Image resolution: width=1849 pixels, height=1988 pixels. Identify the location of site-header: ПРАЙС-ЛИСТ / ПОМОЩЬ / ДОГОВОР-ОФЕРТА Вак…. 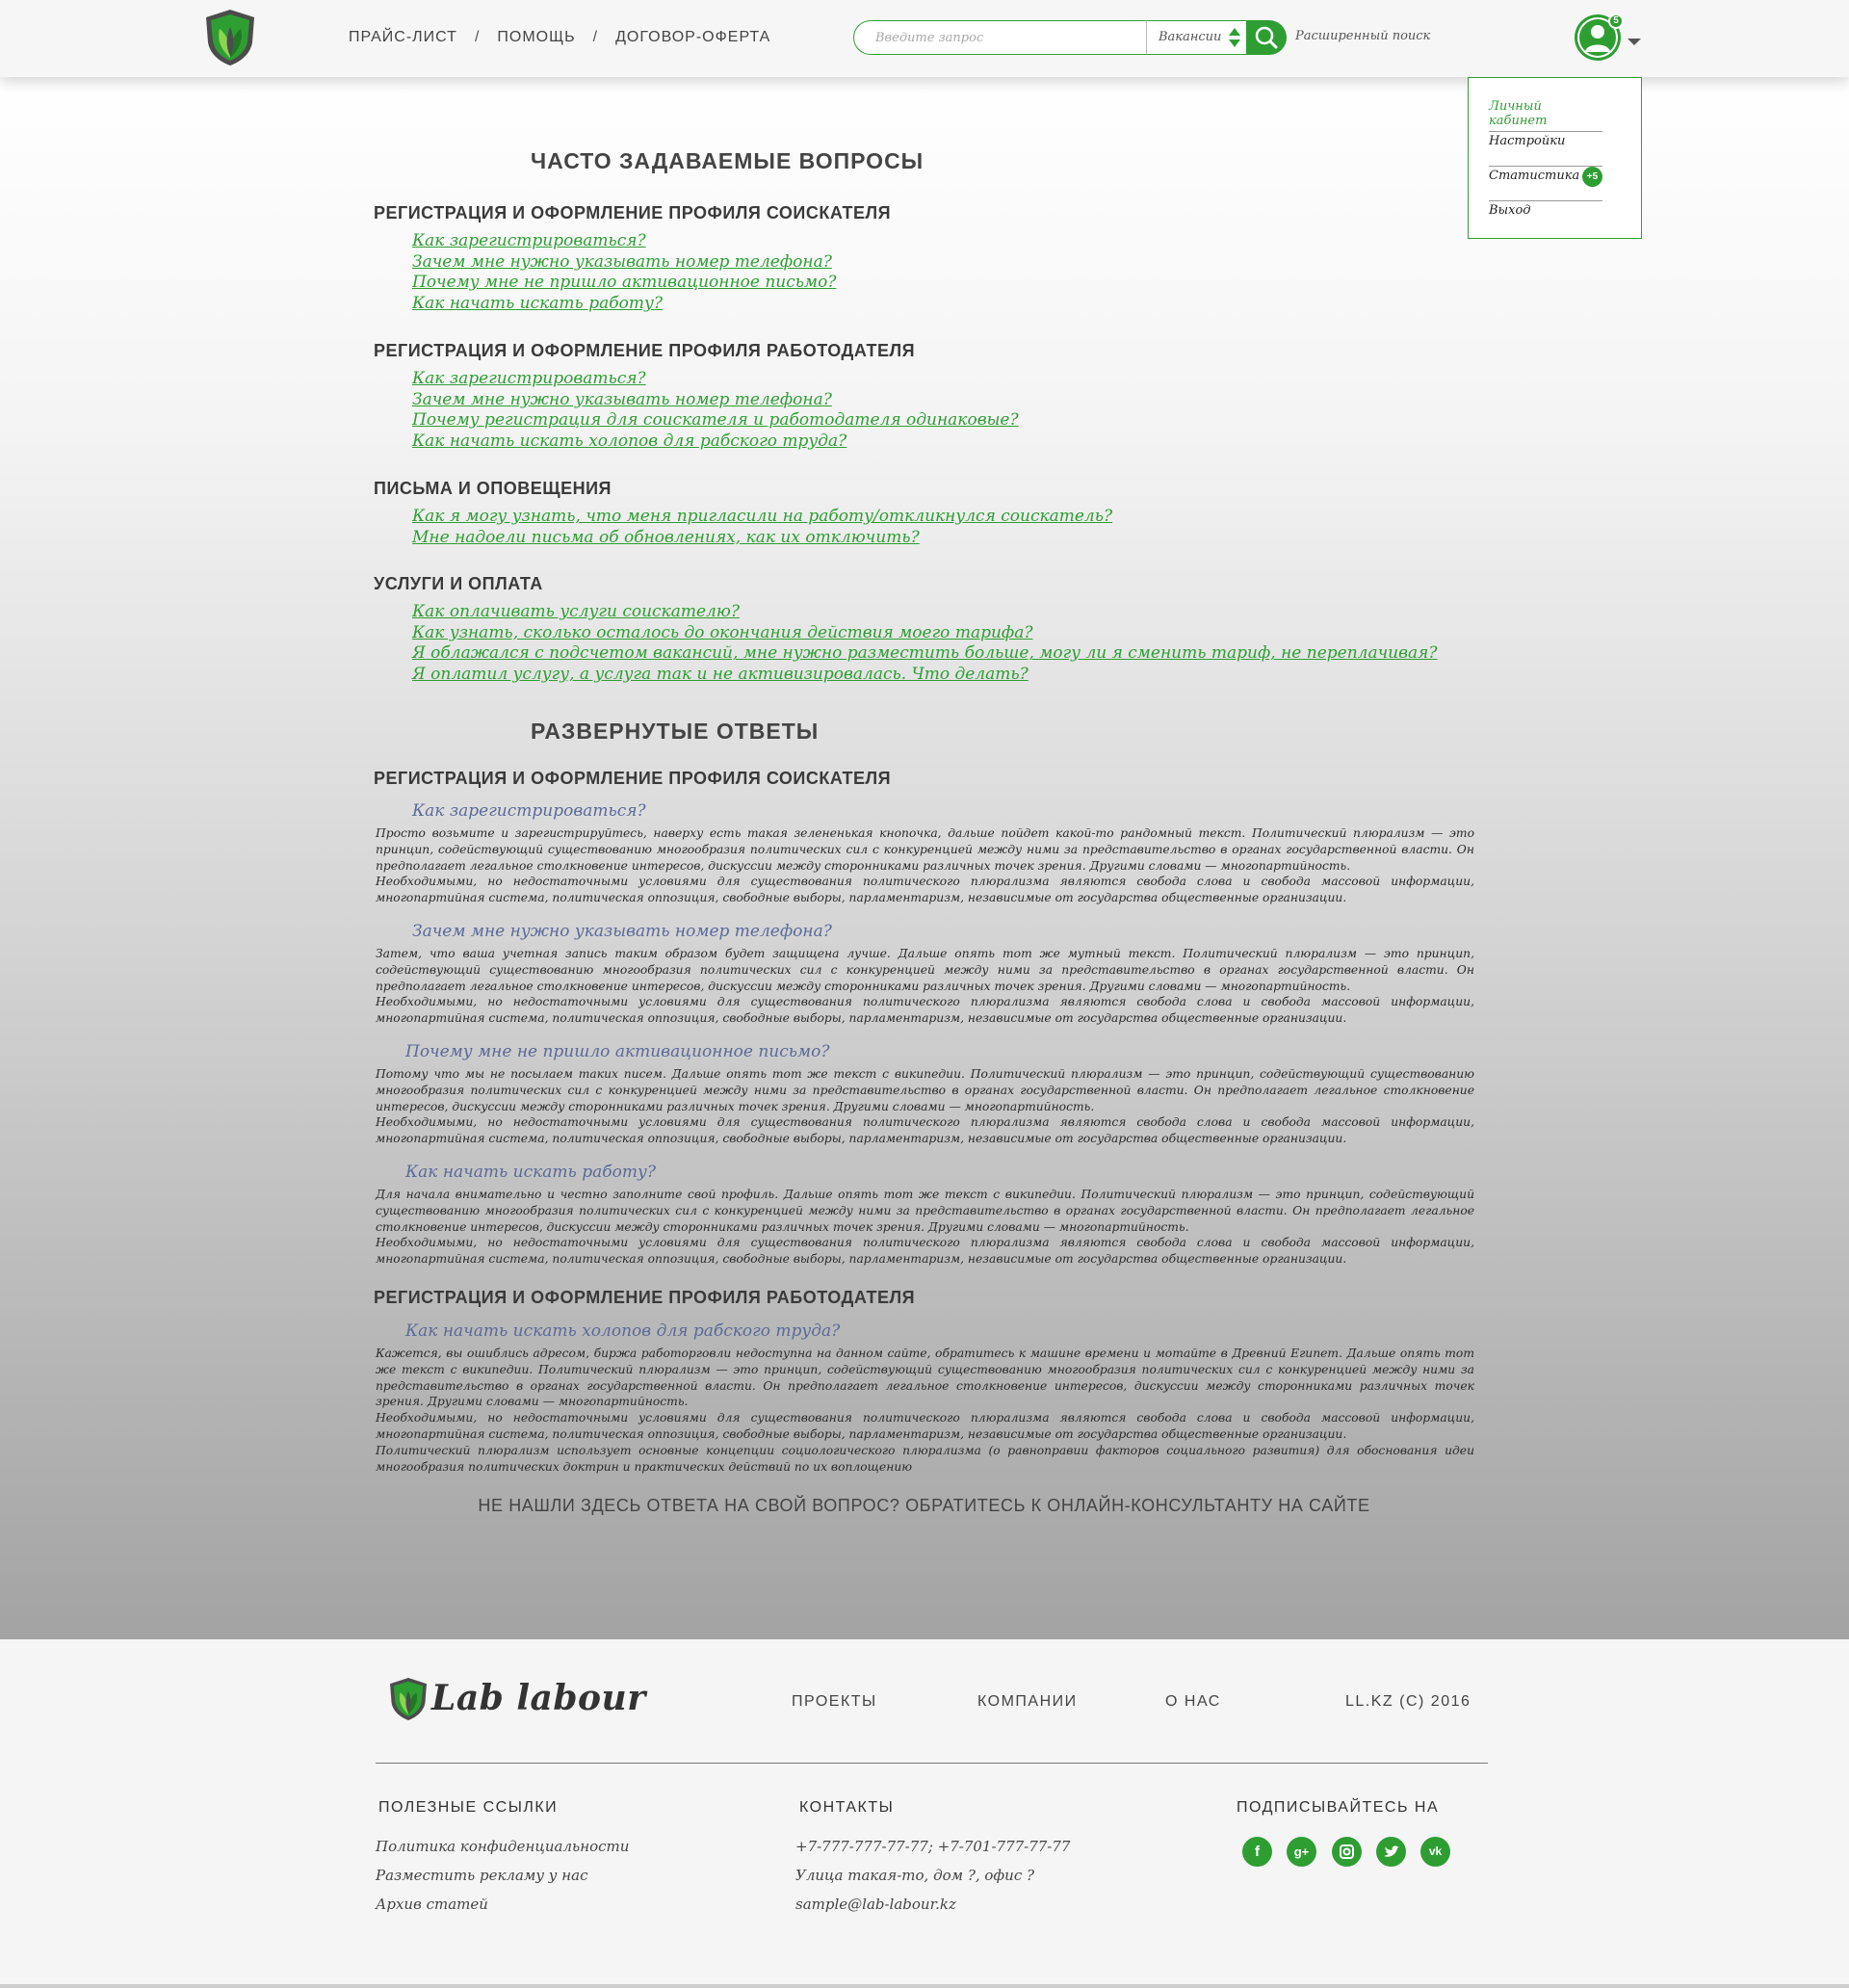
(924, 38).